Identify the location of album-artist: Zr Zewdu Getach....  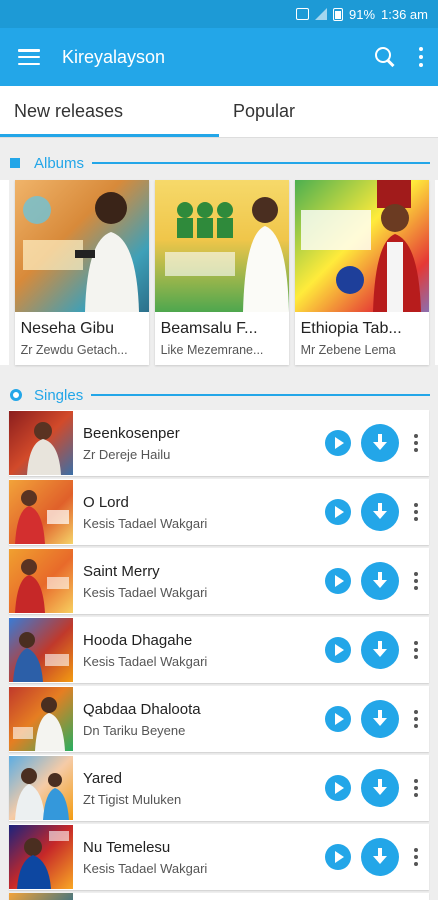
(74, 350).